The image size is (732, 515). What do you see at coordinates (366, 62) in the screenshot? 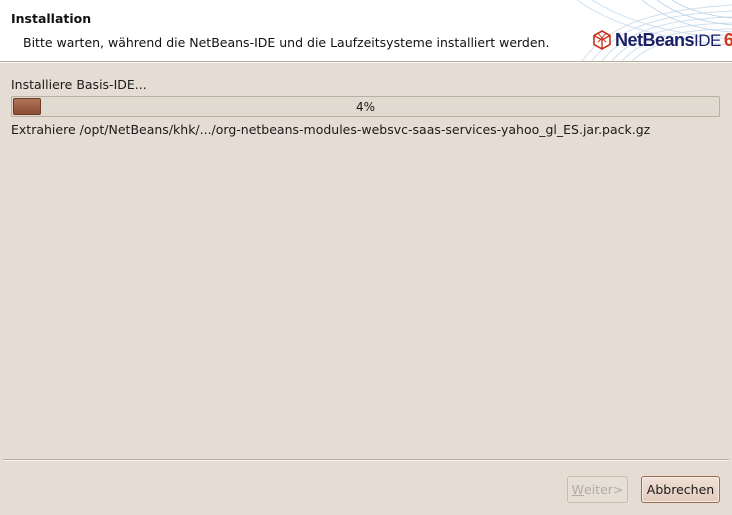
I see `header-separator` at bounding box center [366, 62].